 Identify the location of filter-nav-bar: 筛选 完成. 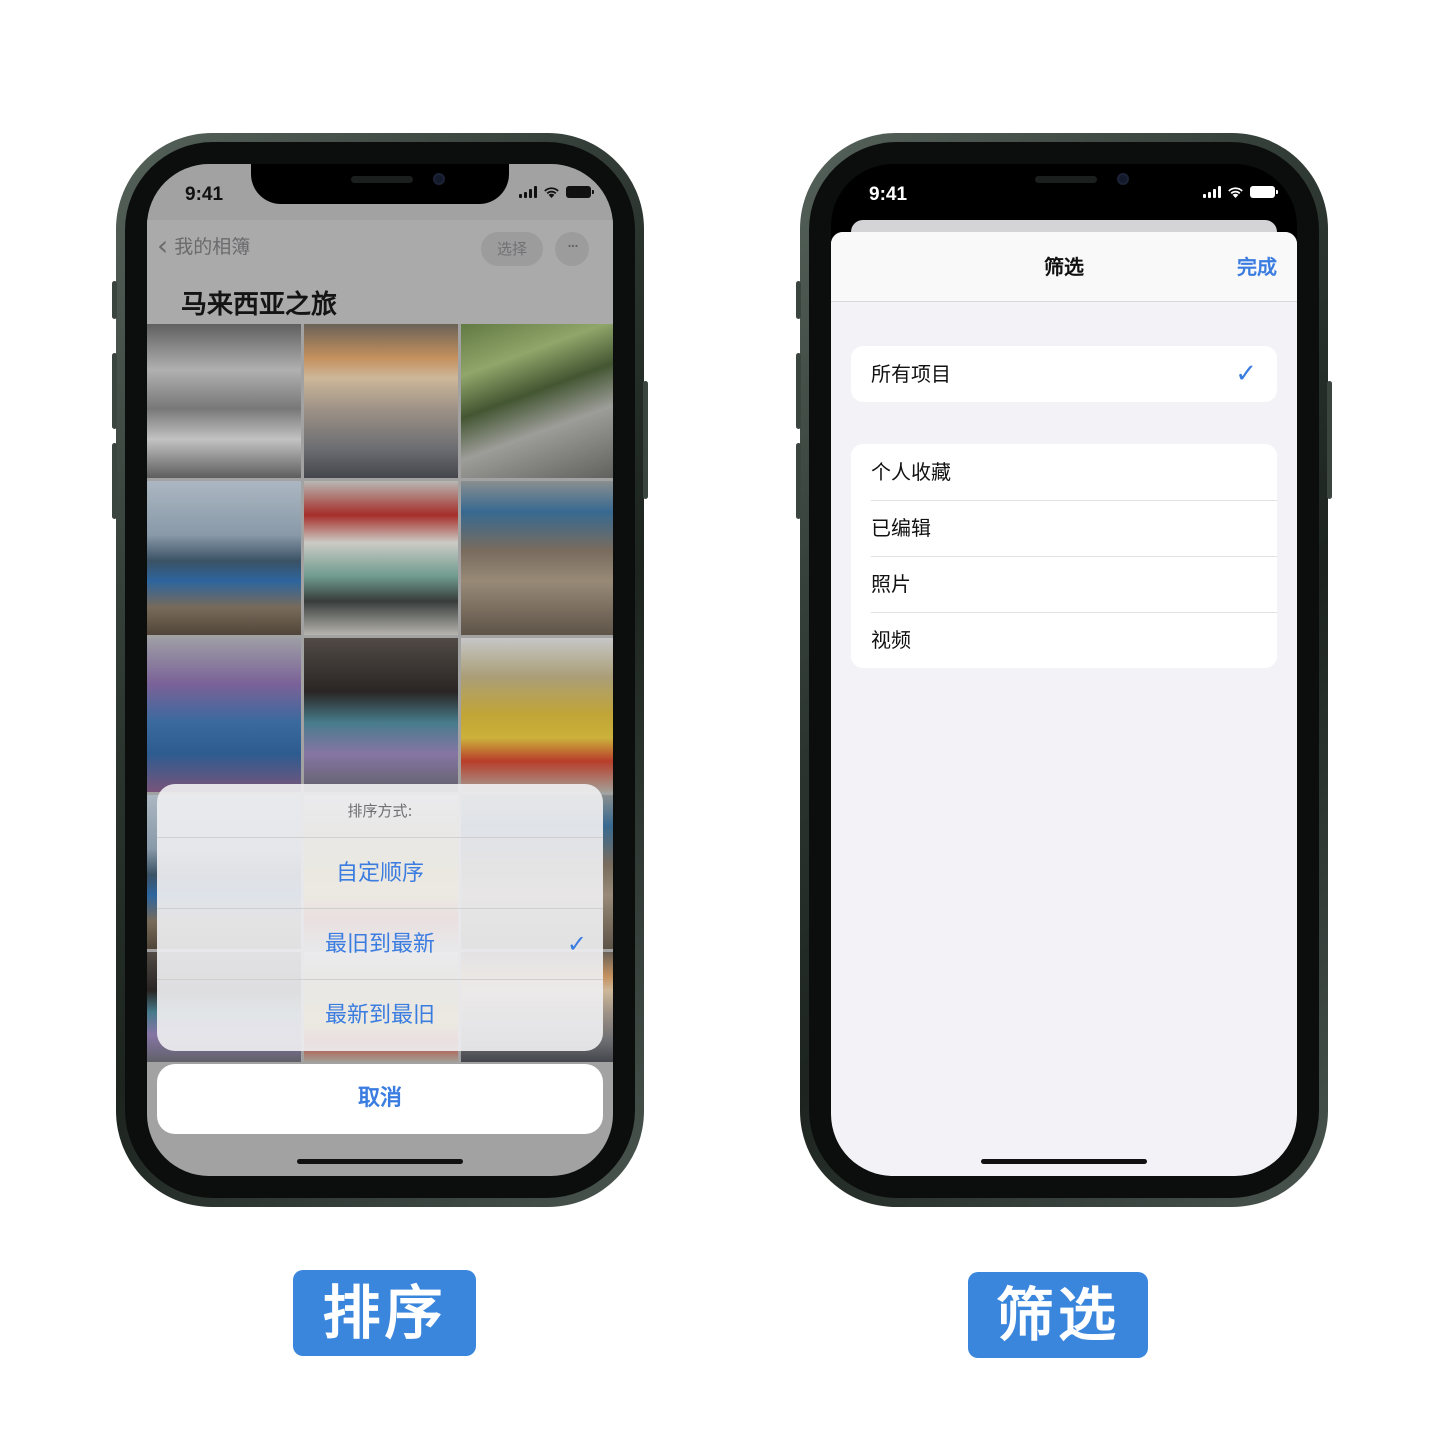
(1064, 267).